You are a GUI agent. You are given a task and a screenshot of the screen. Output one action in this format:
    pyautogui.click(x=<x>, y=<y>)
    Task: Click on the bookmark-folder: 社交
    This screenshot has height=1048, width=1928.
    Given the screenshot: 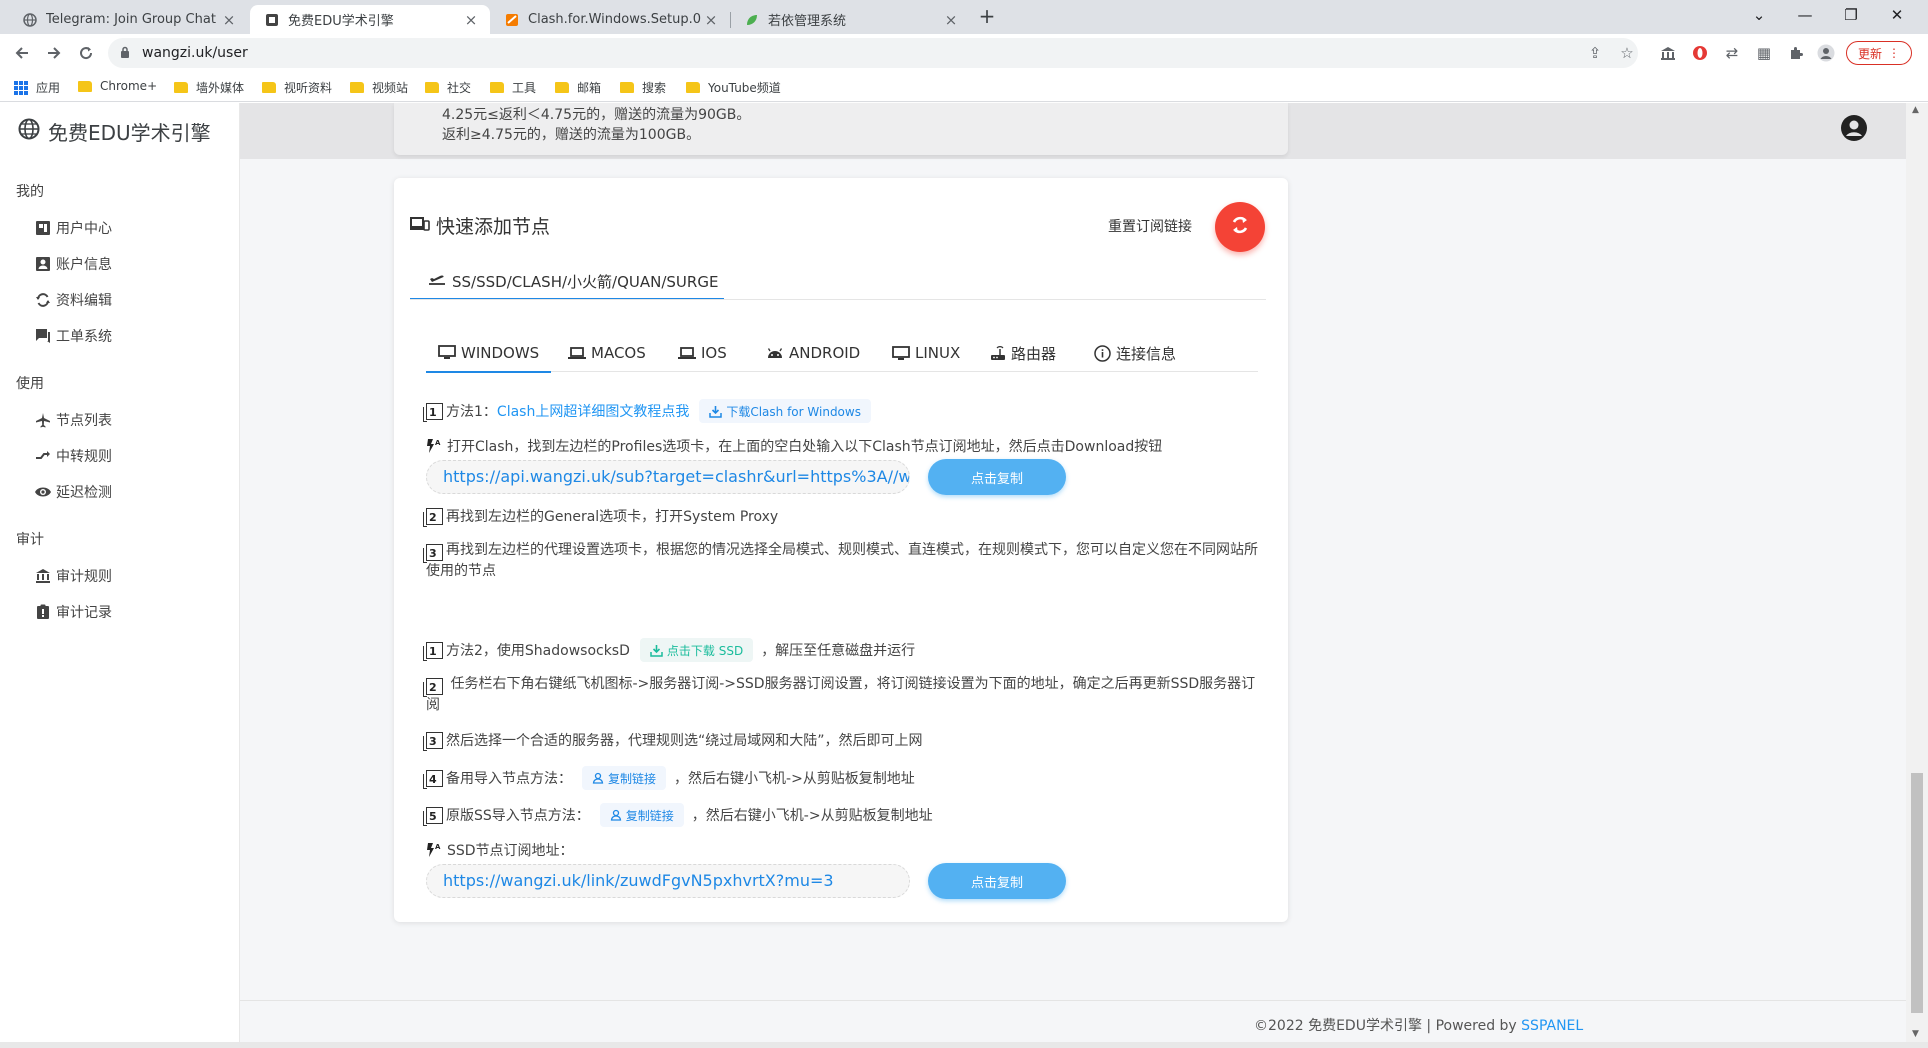 What is the action you would take?
    pyautogui.click(x=448, y=87)
    